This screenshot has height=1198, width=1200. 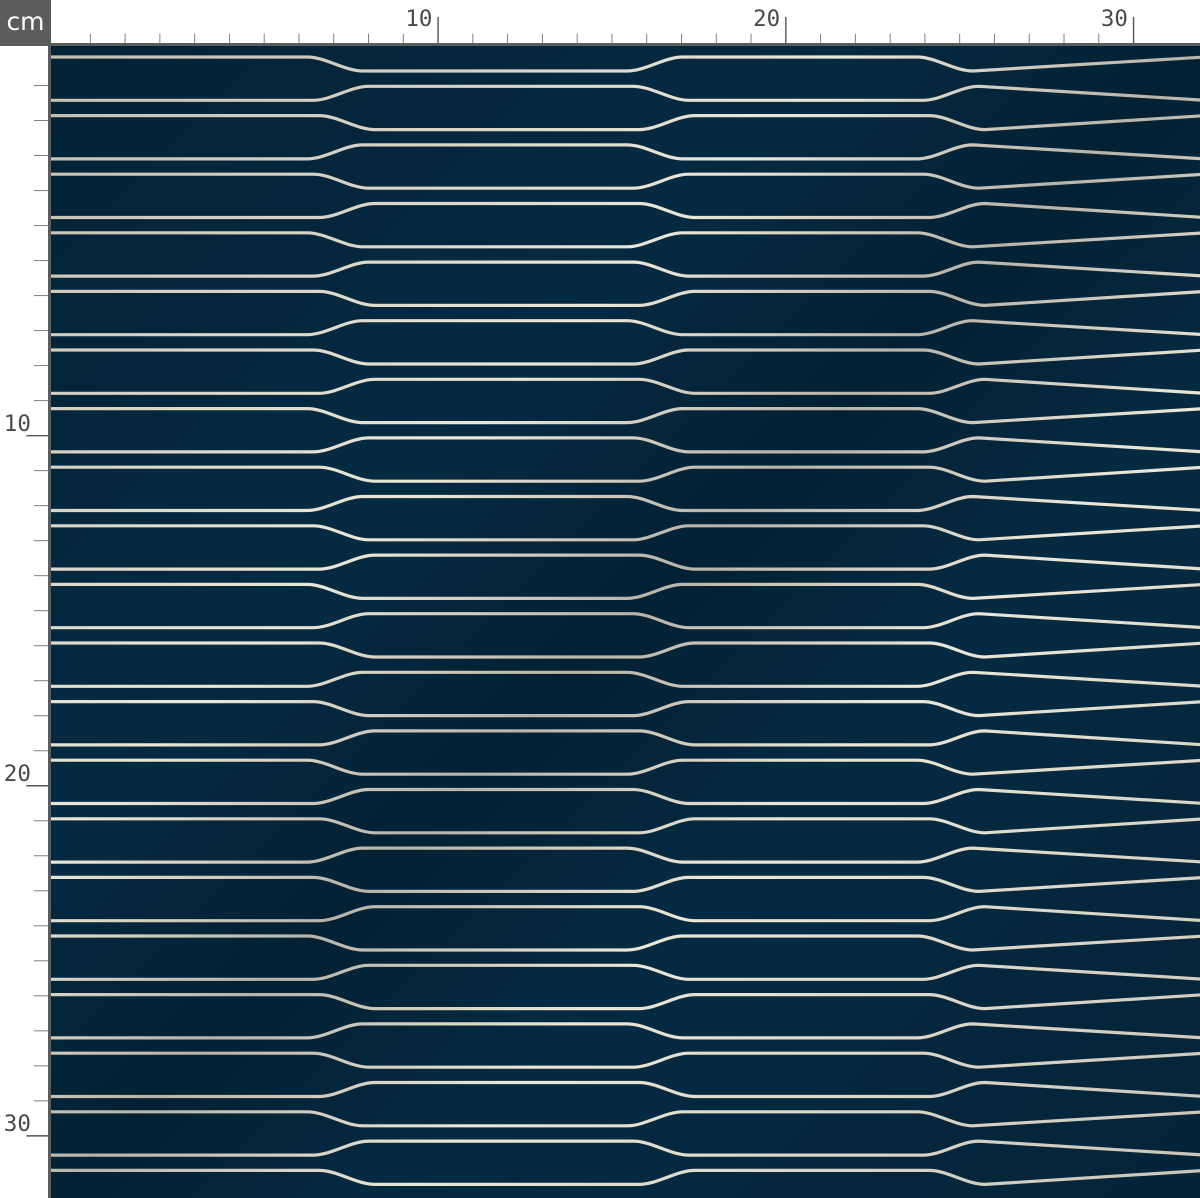 I want to click on top-ruler-label-30: 30, so click(x=1114, y=19).